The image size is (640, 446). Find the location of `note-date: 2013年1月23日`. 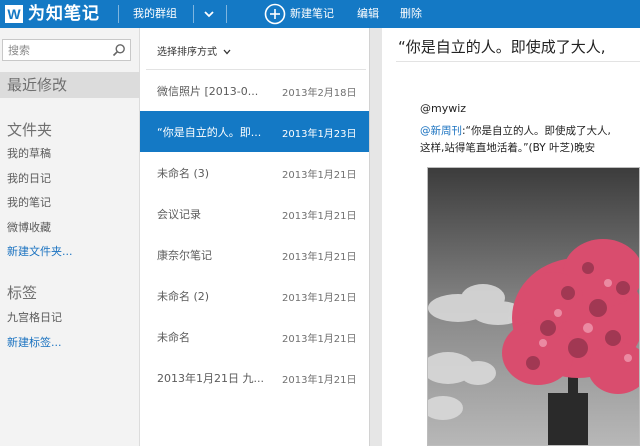

note-date: 2013年1月23日 is located at coordinates (319, 134).